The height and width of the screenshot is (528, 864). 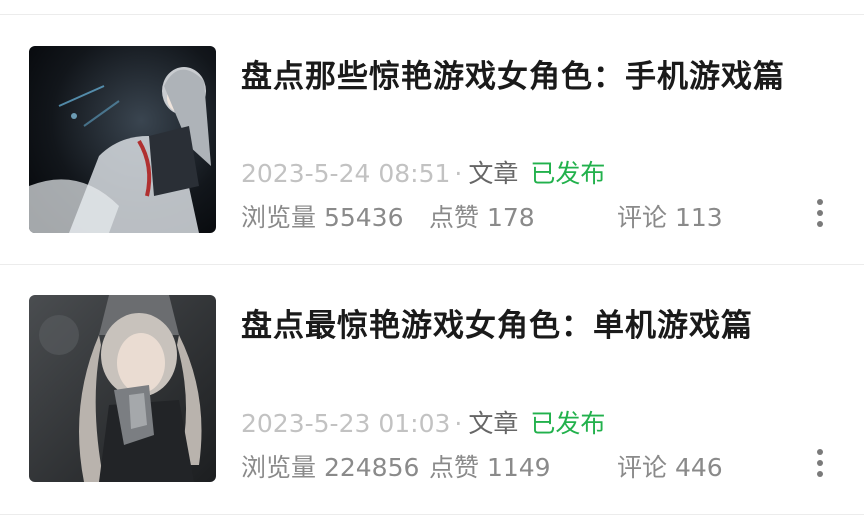 What do you see at coordinates (518, 467) in the screenshot?
I see `likes-count: 1149` at bounding box center [518, 467].